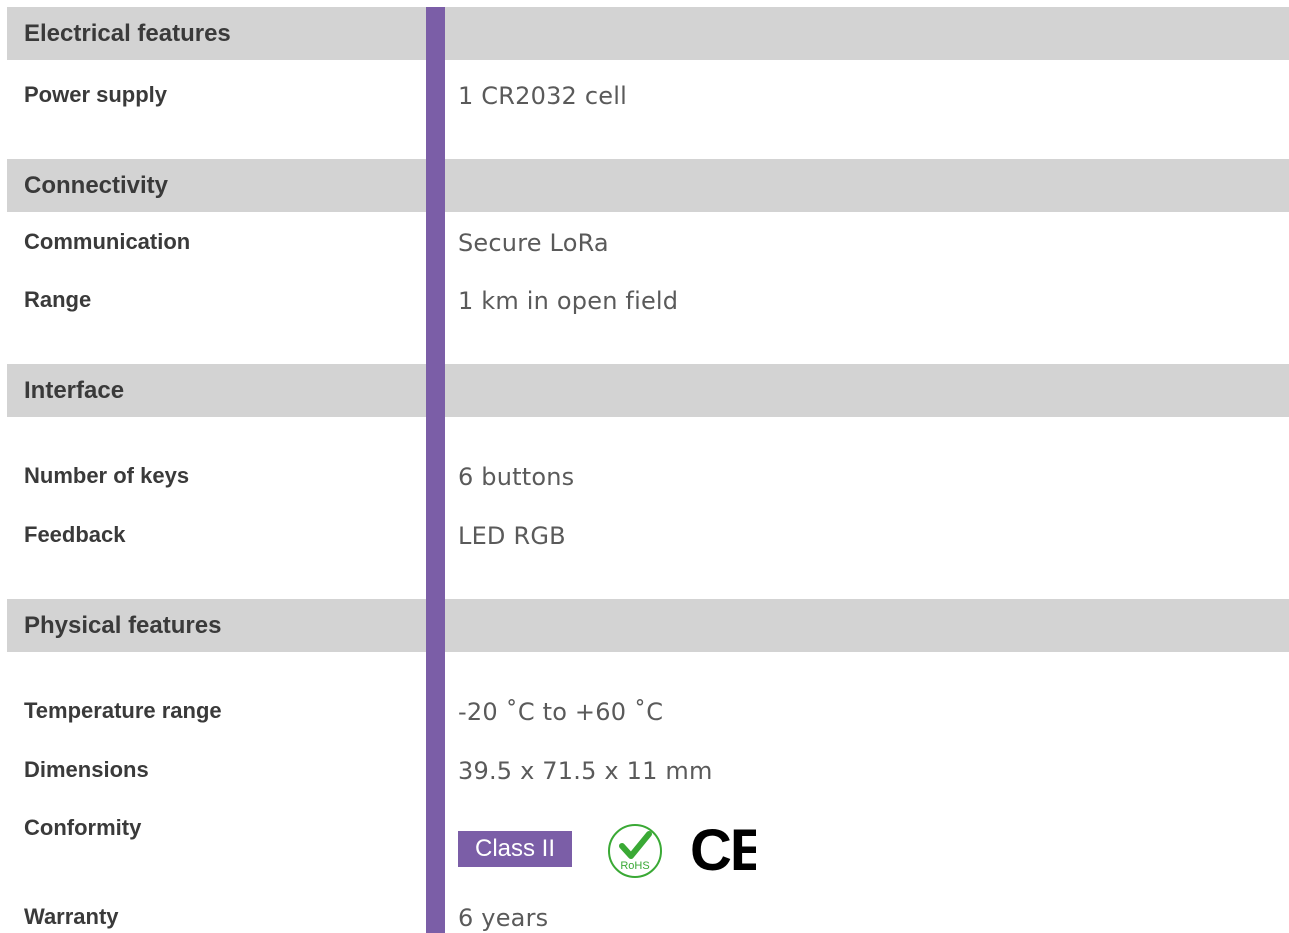  I want to click on row-label-conformity: Conformity, so click(83, 827).